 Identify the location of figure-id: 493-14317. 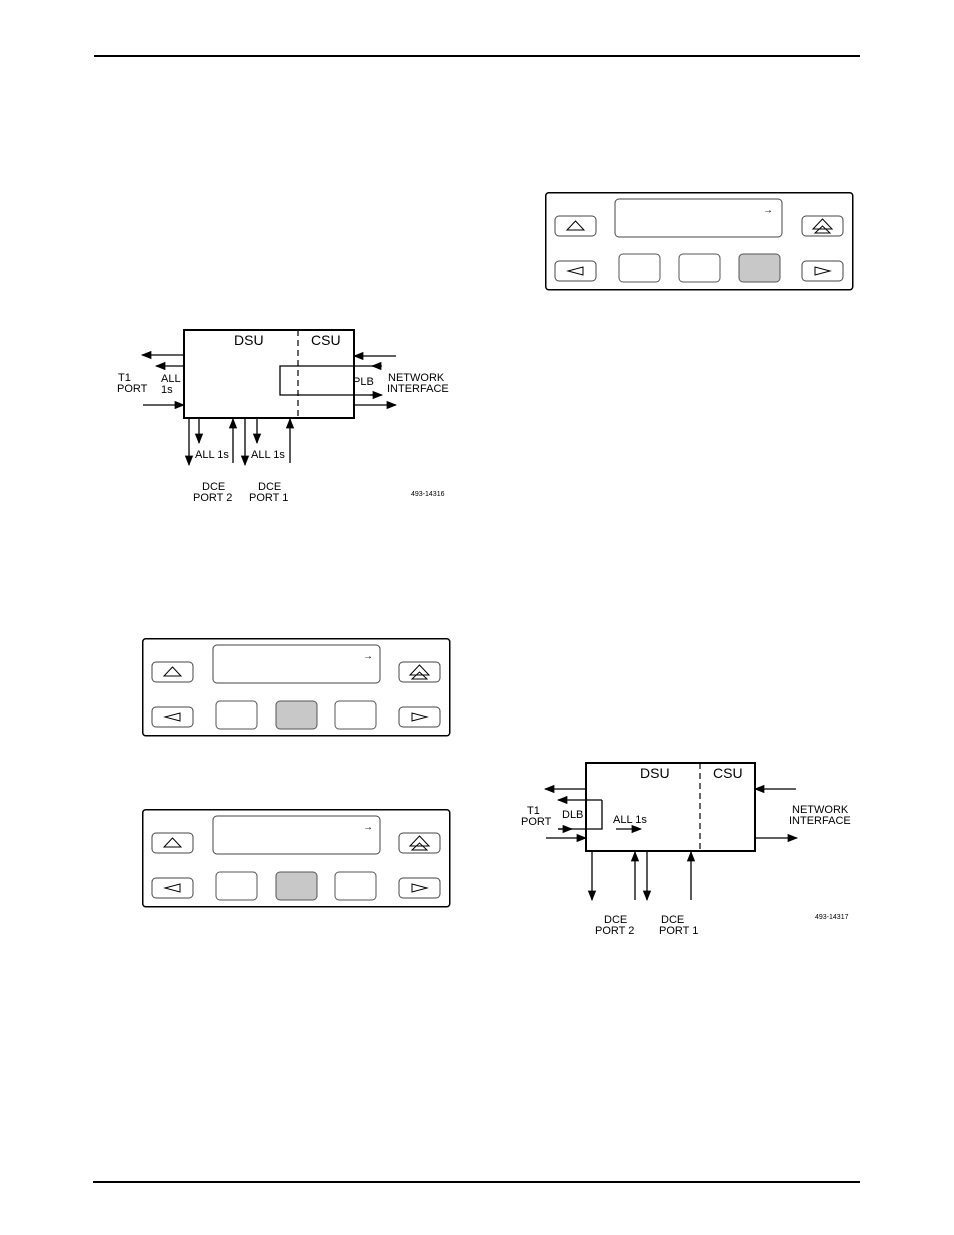
(832, 917).